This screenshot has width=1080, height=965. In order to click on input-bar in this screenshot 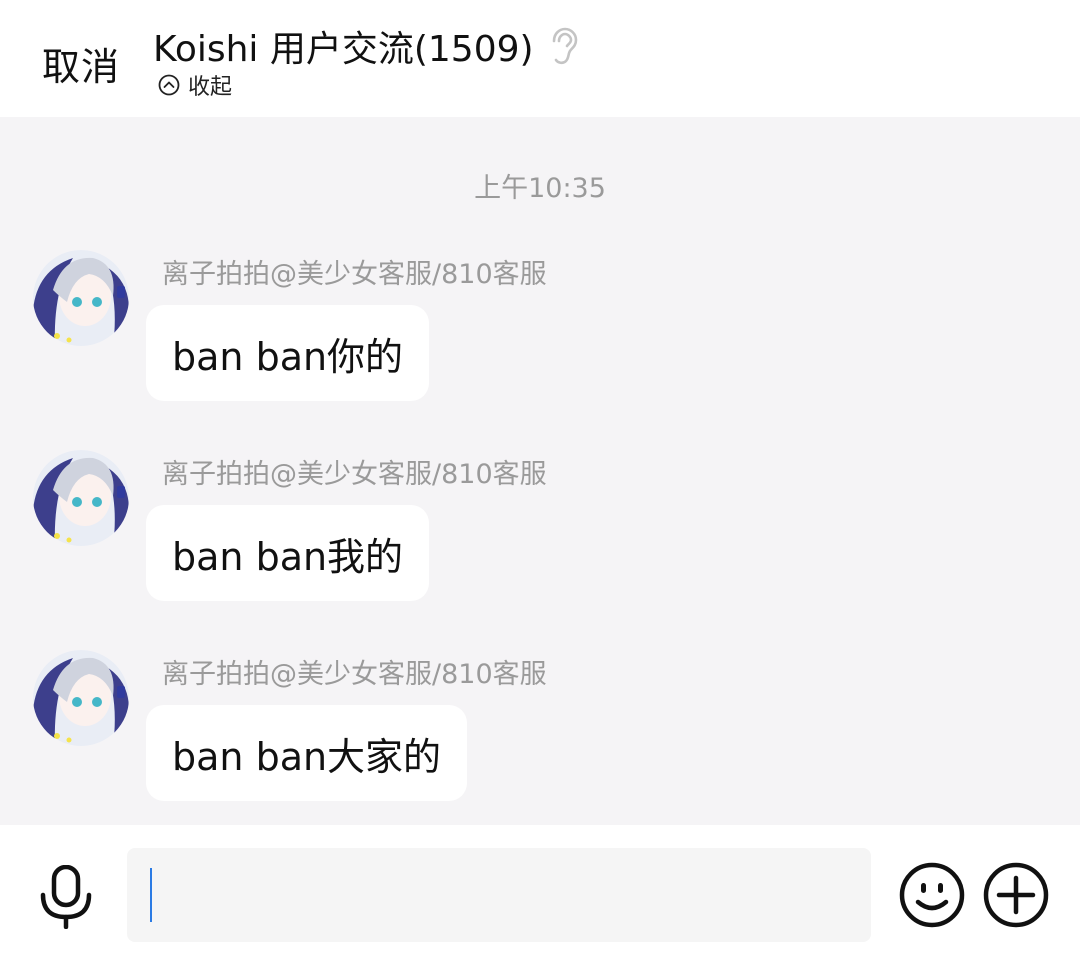, I will do `click(540, 895)`.